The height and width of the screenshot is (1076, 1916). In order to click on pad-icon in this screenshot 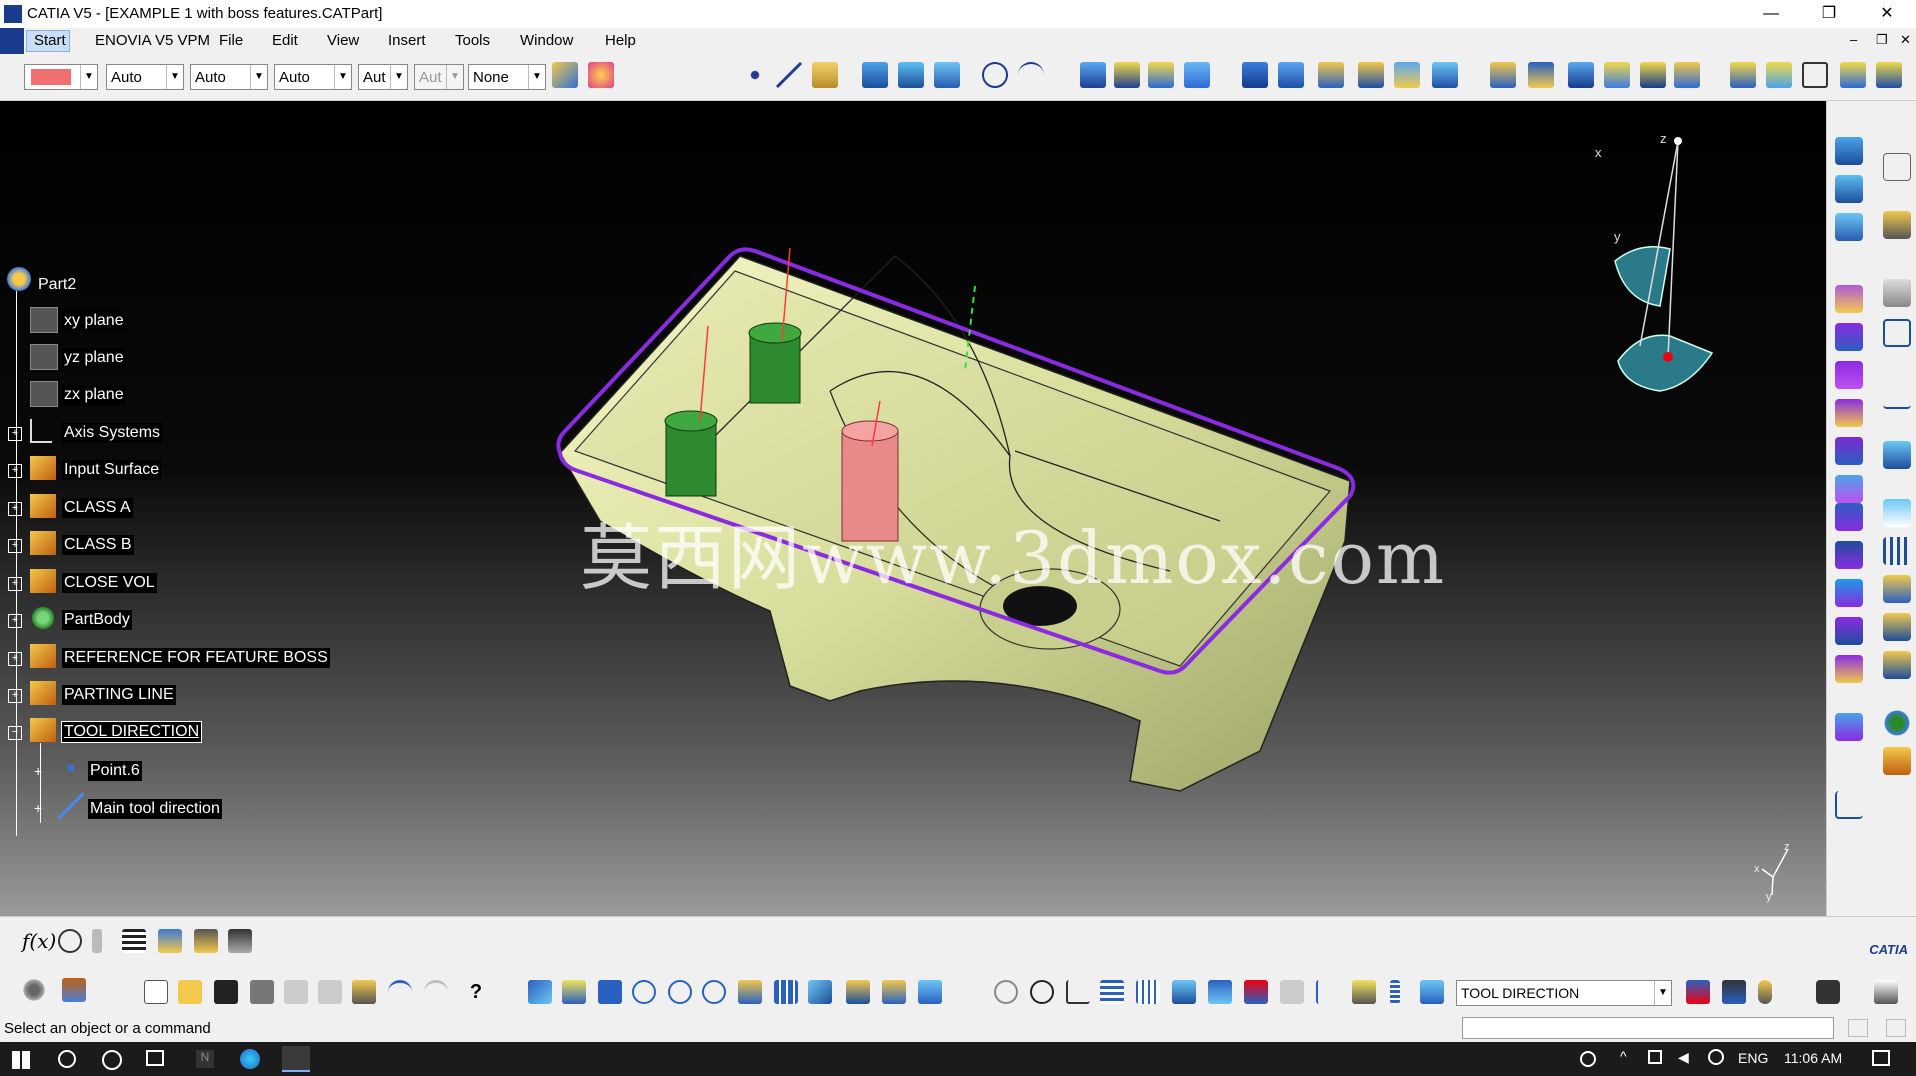, I will do `click(1849, 299)`.